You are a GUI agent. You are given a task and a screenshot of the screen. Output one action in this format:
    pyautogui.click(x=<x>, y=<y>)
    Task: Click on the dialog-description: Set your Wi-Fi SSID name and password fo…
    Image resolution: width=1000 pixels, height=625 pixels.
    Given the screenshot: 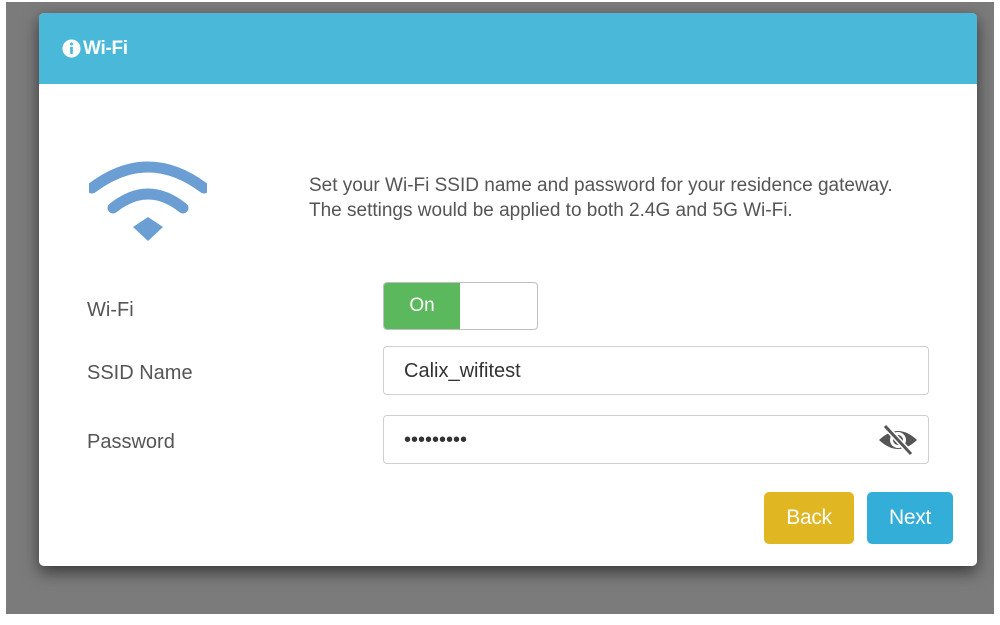 What is the action you would take?
    pyautogui.click(x=601, y=198)
    